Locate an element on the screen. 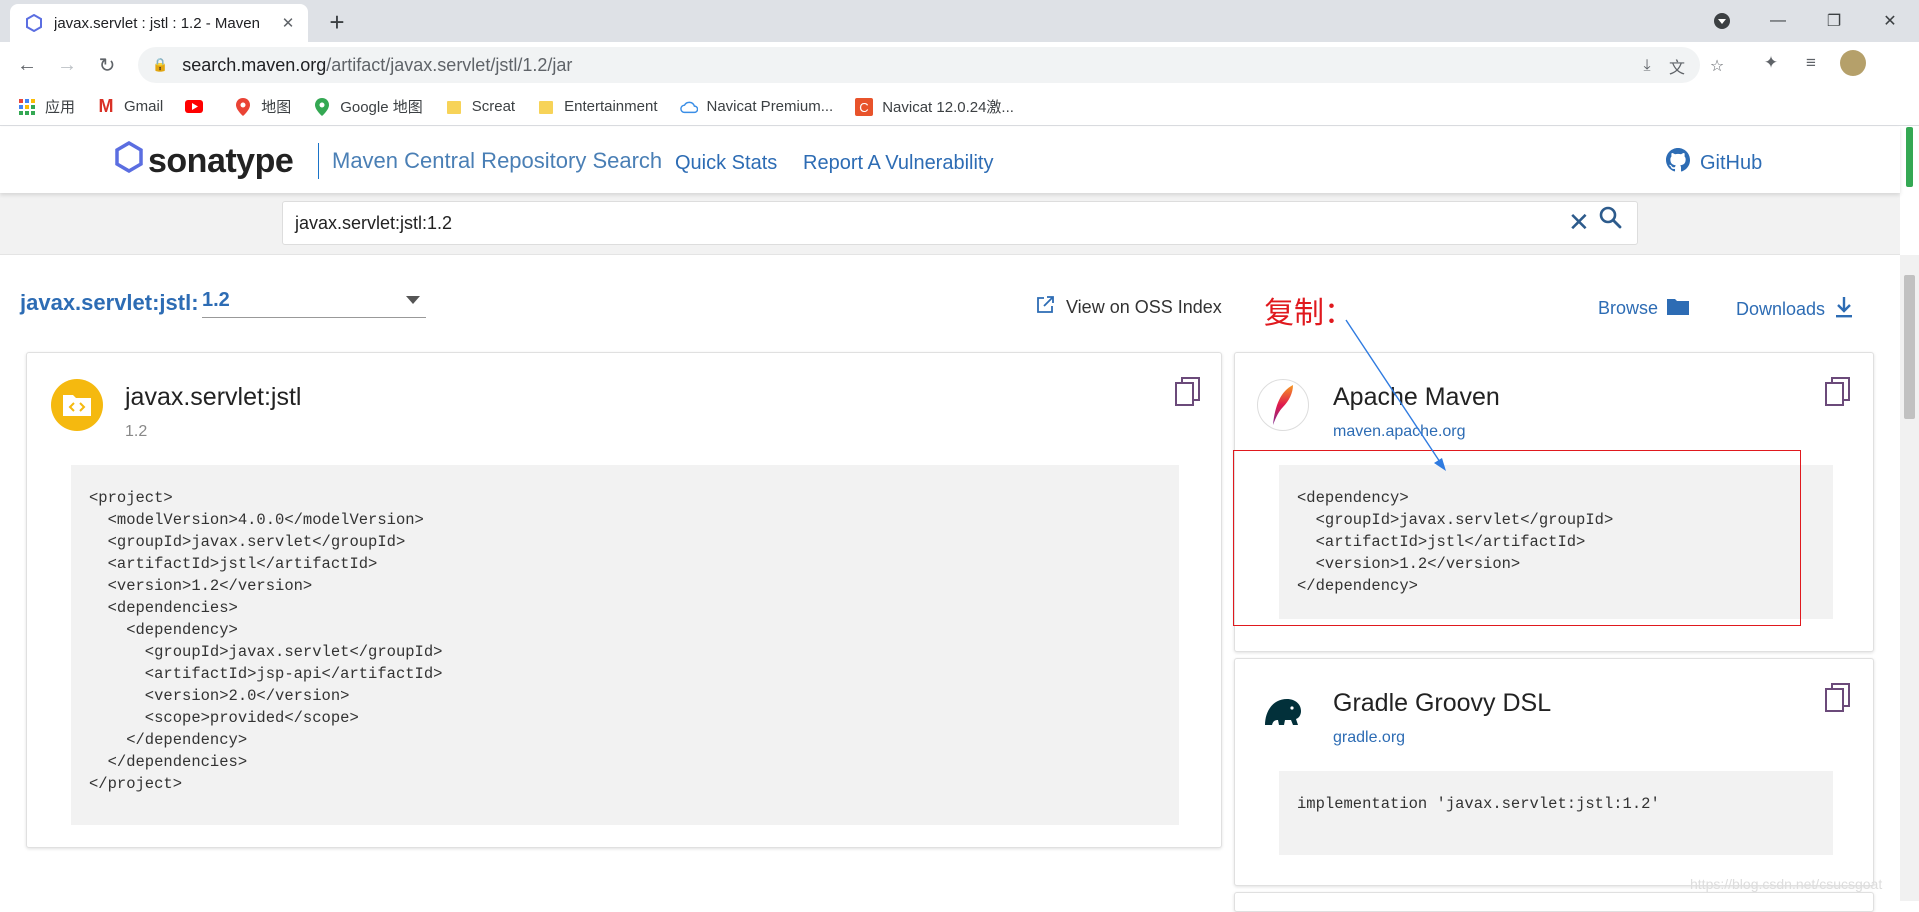  gradle-site-link: gradle.org is located at coordinates (1369, 738).